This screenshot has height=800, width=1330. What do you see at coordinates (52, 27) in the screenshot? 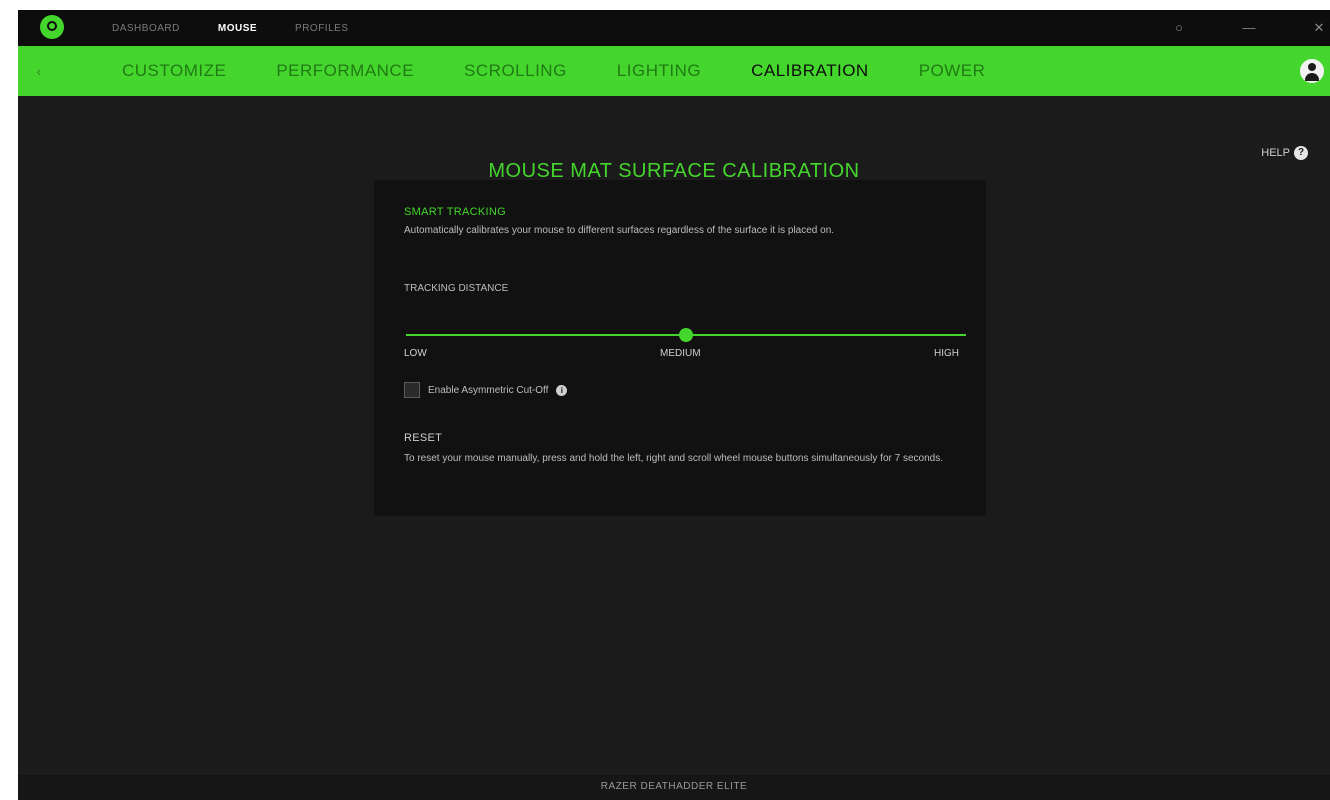
I see `razer-logo-icon` at bounding box center [52, 27].